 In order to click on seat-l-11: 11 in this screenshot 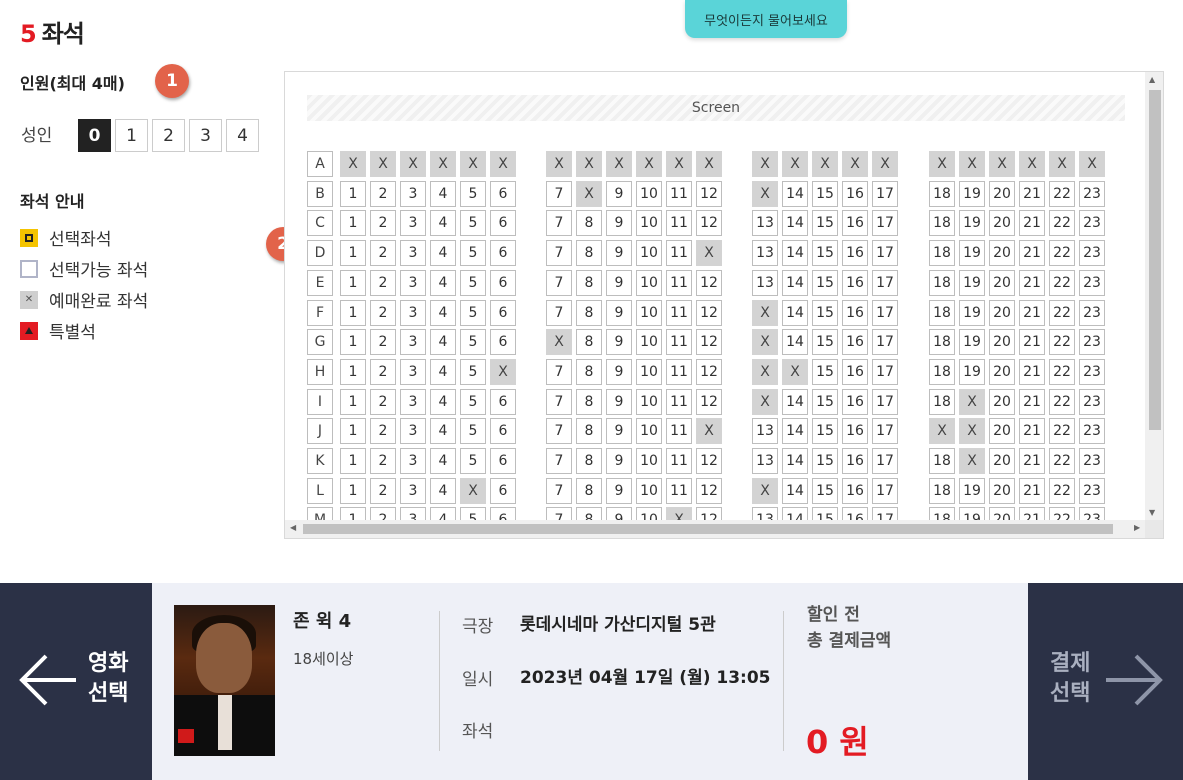, I will do `click(679, 491)`.